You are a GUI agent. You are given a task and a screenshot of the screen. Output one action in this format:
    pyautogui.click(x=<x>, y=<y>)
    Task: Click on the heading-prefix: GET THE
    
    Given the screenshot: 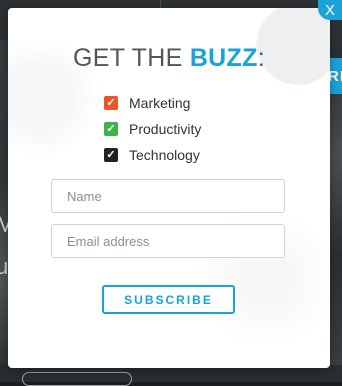 What is the action you would take?
    pyautogui.click(x=131, y=58)
    